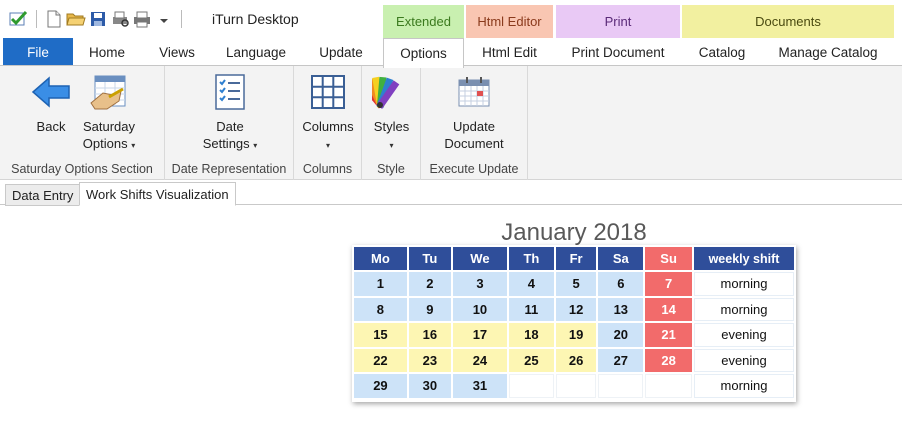 This screenshot has height=422, width=902. What do you see at coordinates (621, 335) in the screenshot?
I see `calendar-day-cell: 20` at bounding box center [621, 335].